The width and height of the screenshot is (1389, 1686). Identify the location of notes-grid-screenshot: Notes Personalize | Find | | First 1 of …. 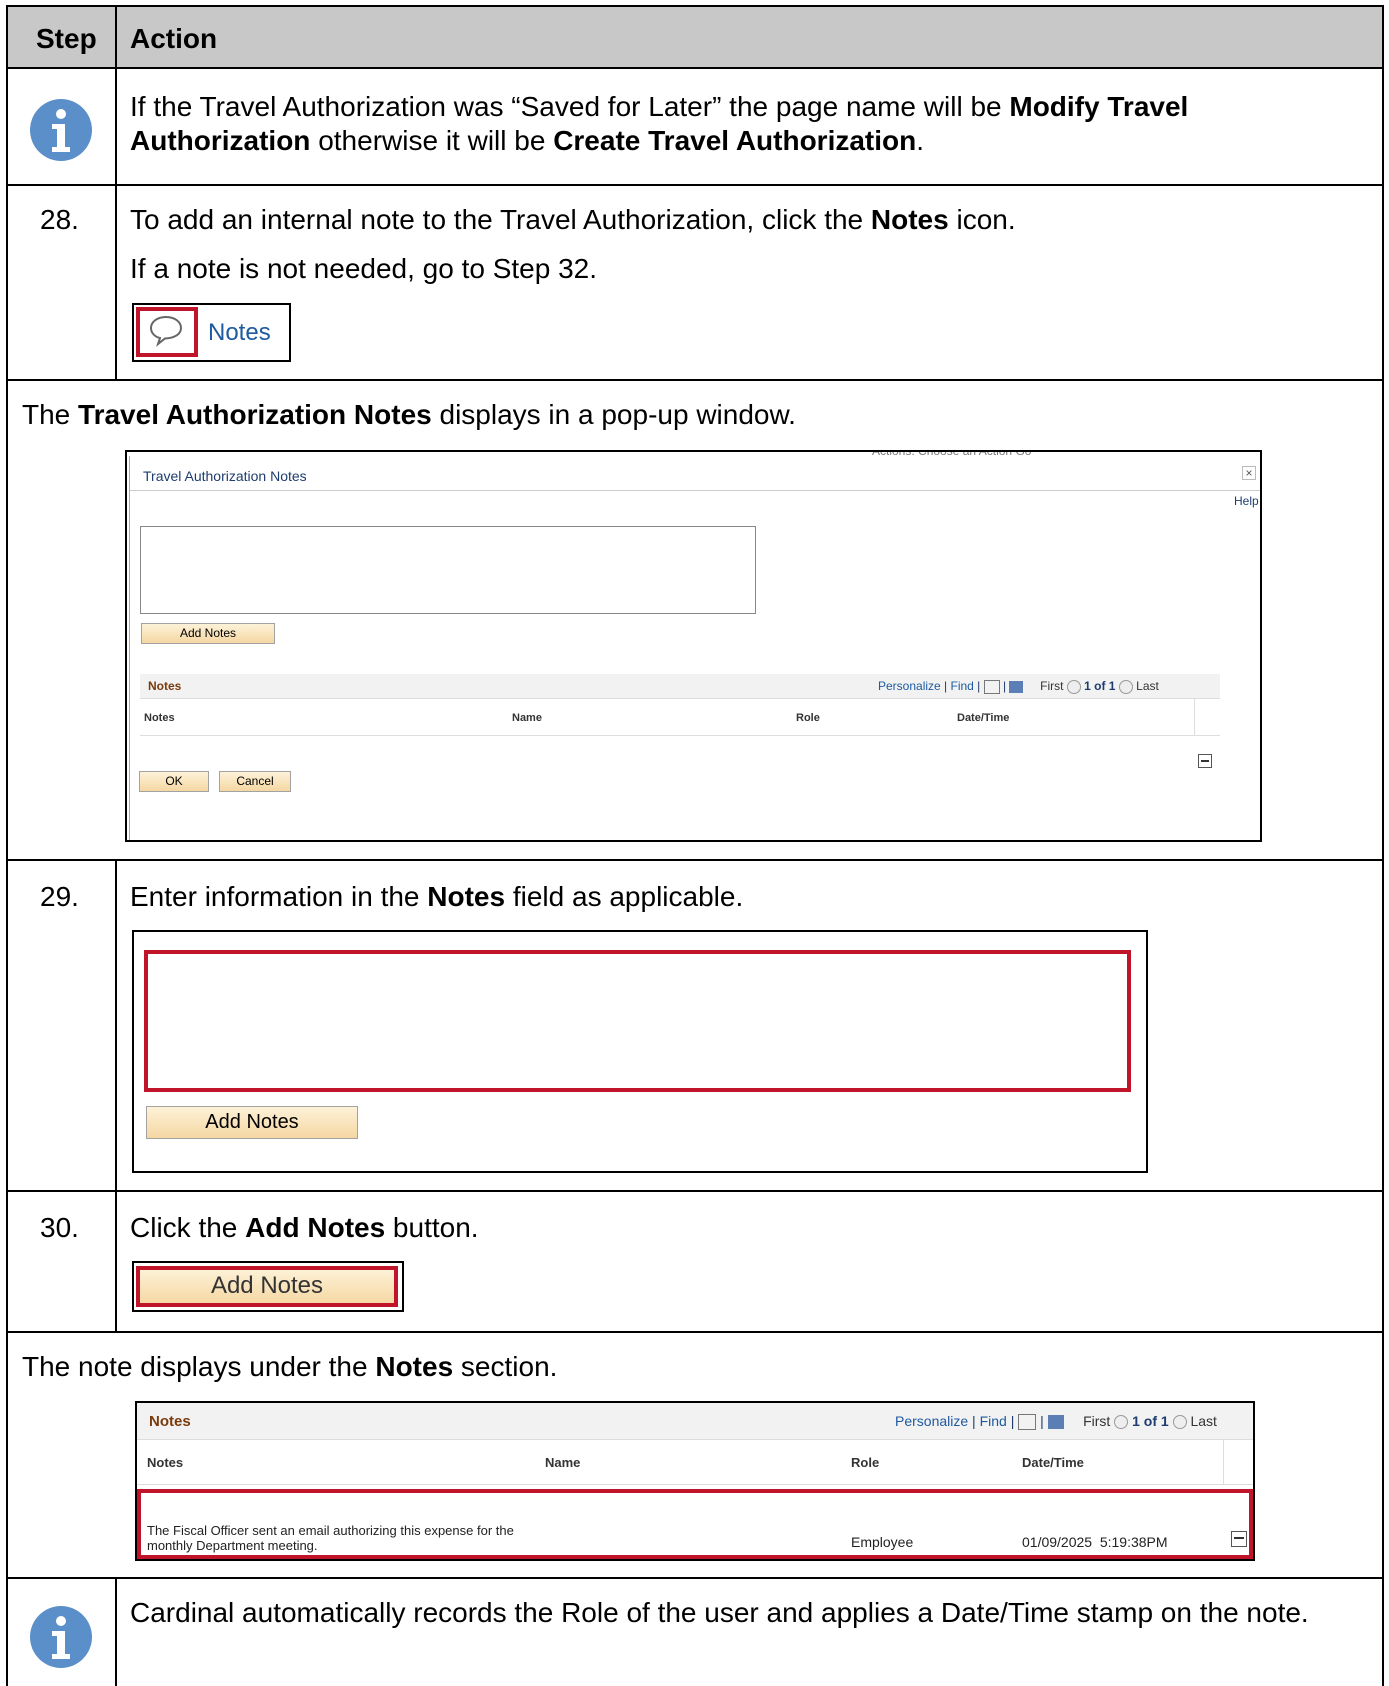
(695, 1481).